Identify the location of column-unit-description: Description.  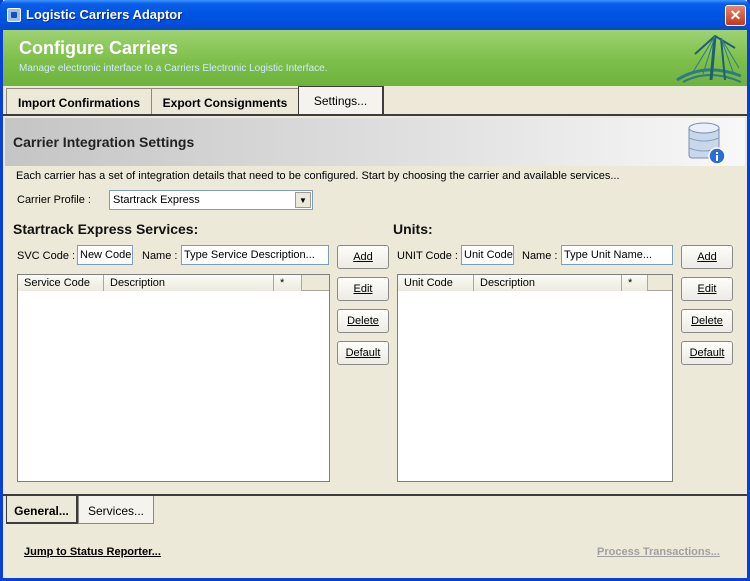
(548, 283).